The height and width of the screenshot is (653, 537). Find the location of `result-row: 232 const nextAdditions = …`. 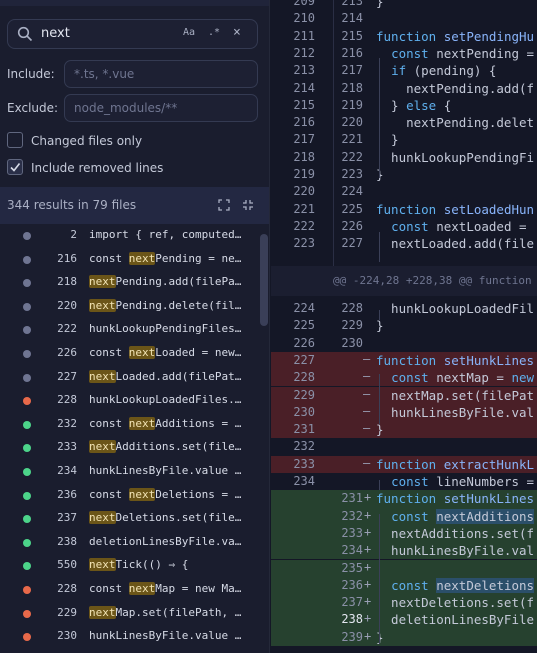

result-row: 232 const nextAdditions = … is located at coordinates (129, 425).